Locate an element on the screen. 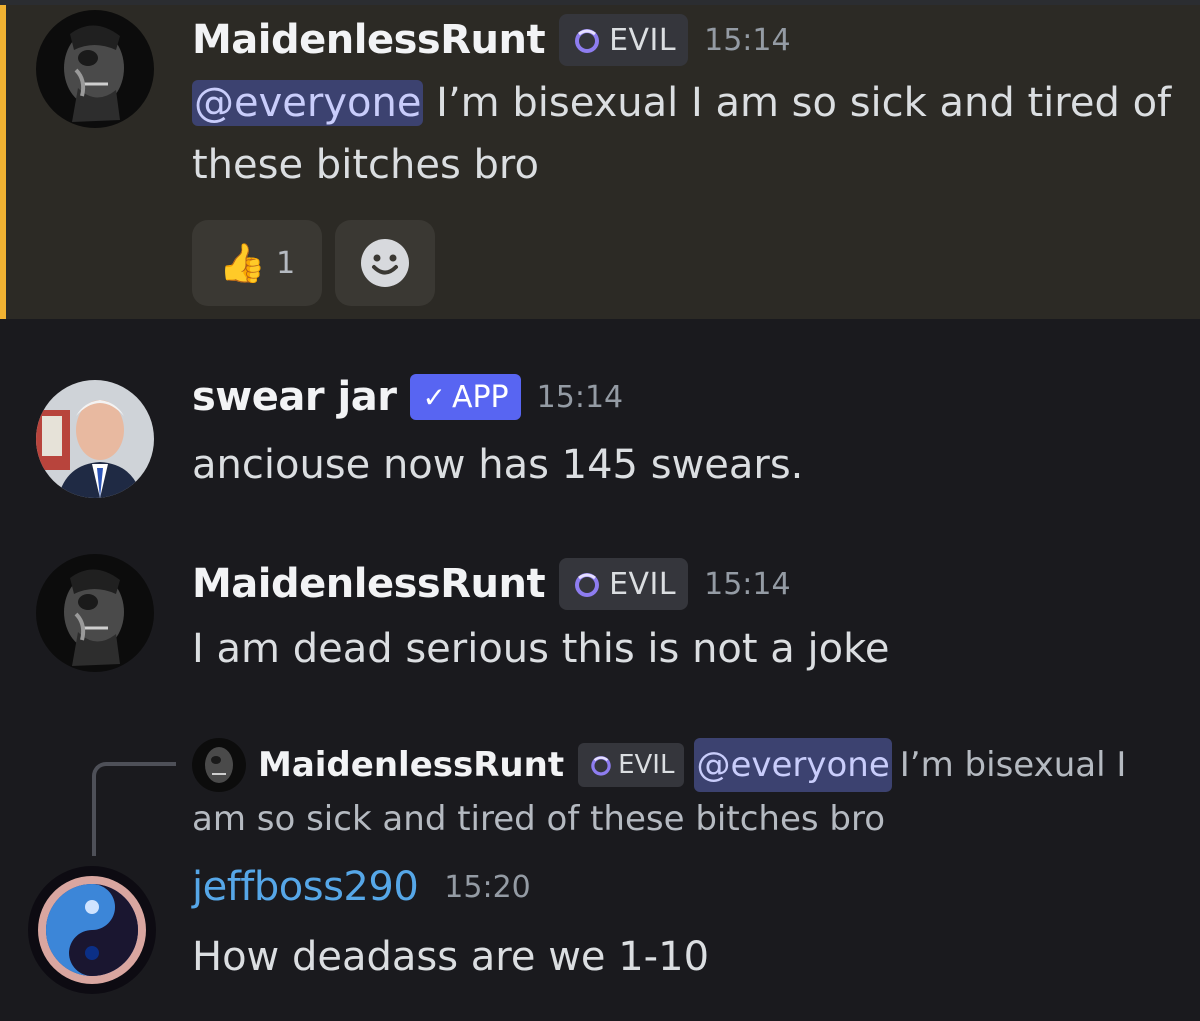 The image size is (1200, 1021). reaction-thumbs-up: 👍 1 is located at coordinates (257, 263).